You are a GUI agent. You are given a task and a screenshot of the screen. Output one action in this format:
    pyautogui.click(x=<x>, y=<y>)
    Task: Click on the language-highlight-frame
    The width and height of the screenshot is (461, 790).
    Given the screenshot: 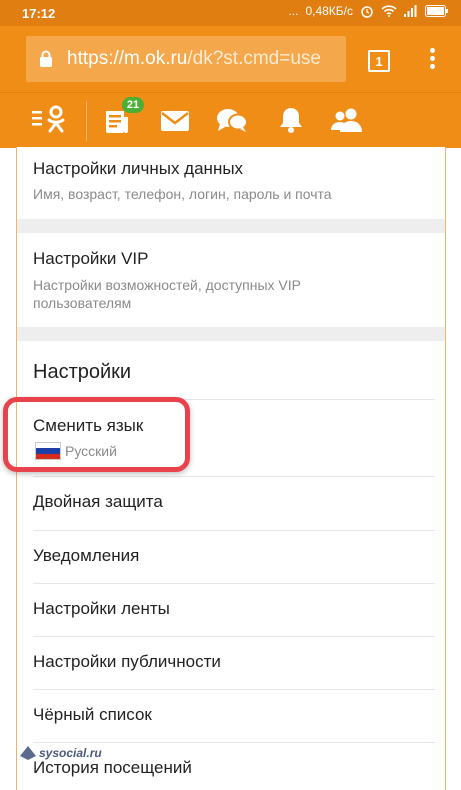 What is the action you would take?
    pyautogui.click(x=96, y=434)
    